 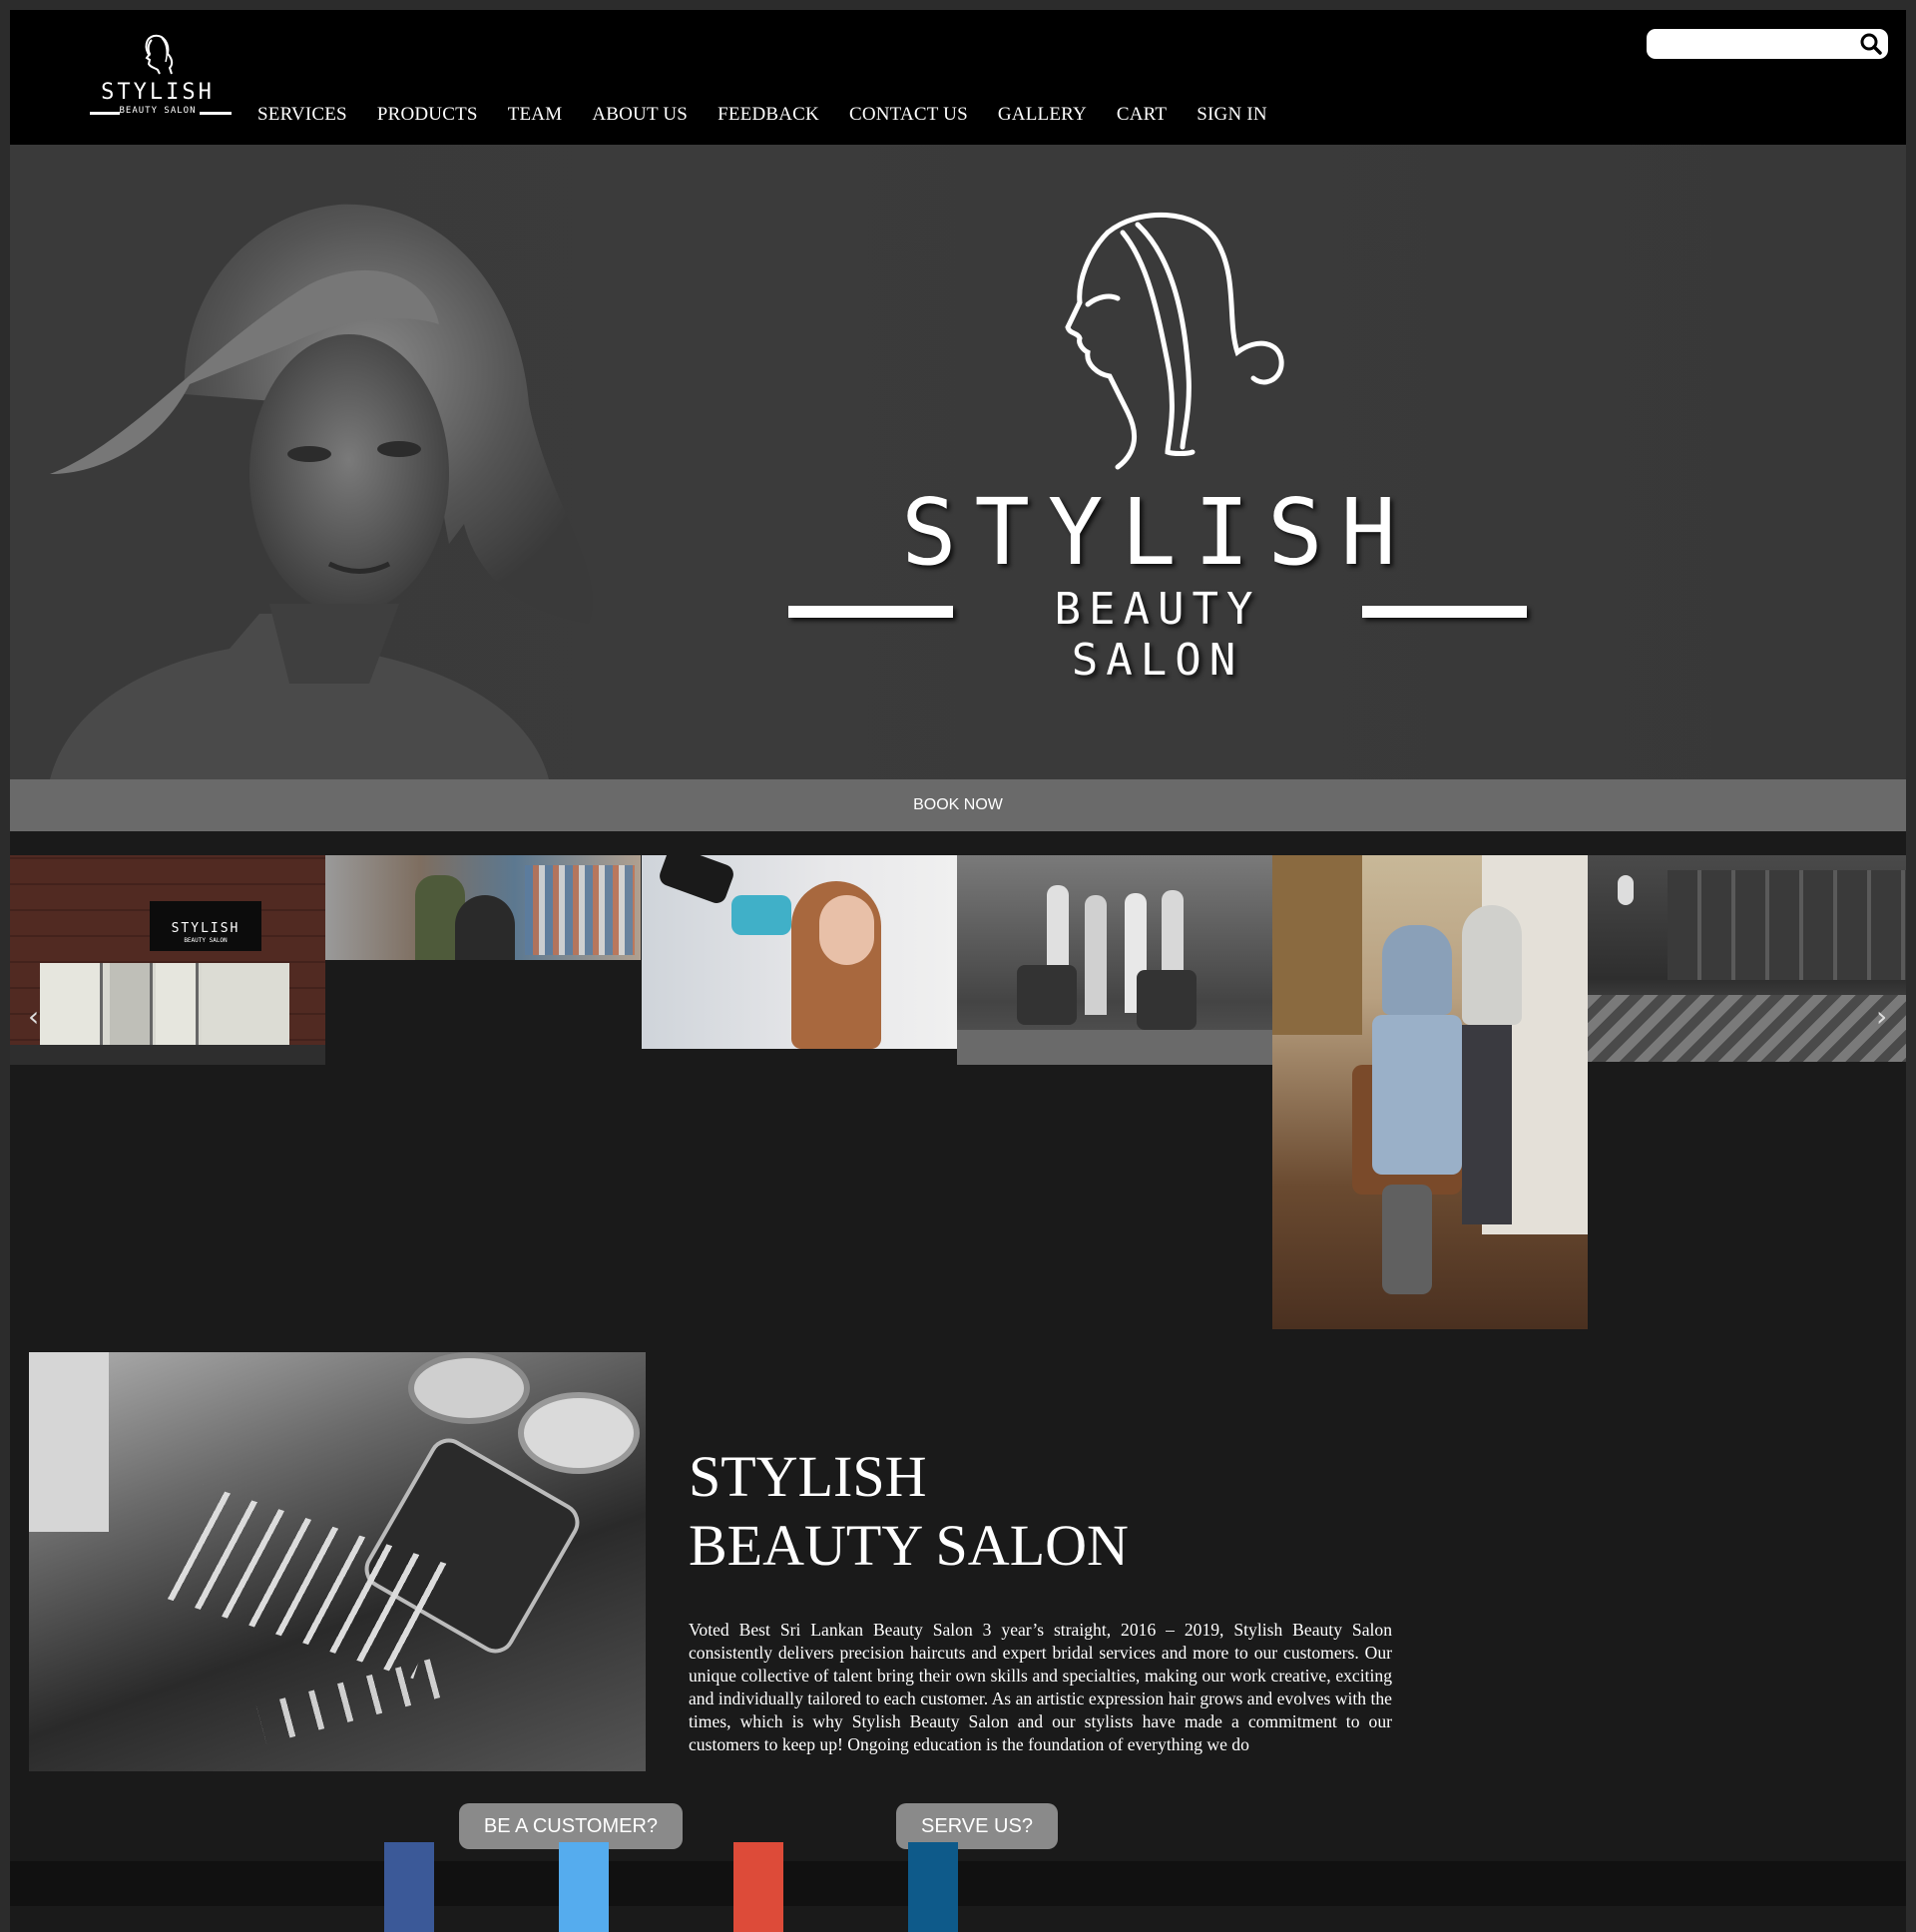 I want to click on about-tools-photo, so click(x=337, y=1561).